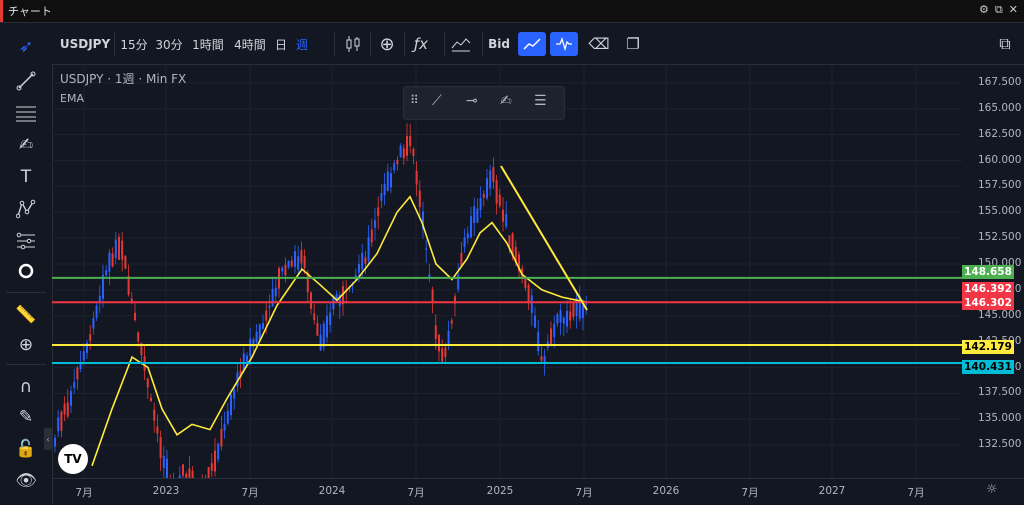 The image size is (1024, 505). I want to click on drag-handle-icon: ⠿, so click(414, 100).